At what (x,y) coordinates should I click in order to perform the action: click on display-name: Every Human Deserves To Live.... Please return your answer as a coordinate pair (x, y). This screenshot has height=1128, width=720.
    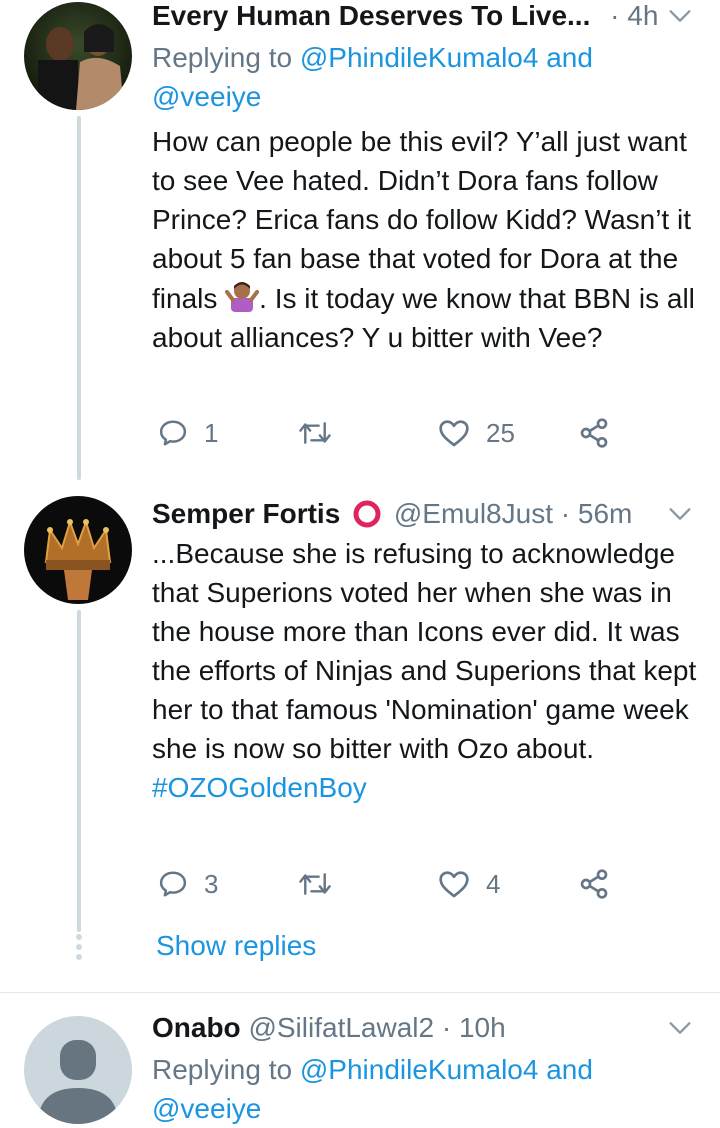
    Looking at the image, I should click on (371, 15).